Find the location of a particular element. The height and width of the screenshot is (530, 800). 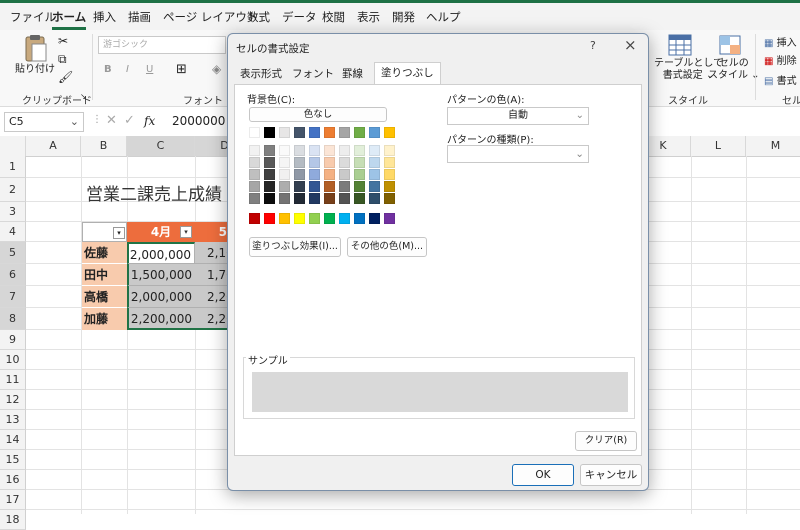

insert-cells-button: ▦ 挿入 is located at coordinates (780, 41).